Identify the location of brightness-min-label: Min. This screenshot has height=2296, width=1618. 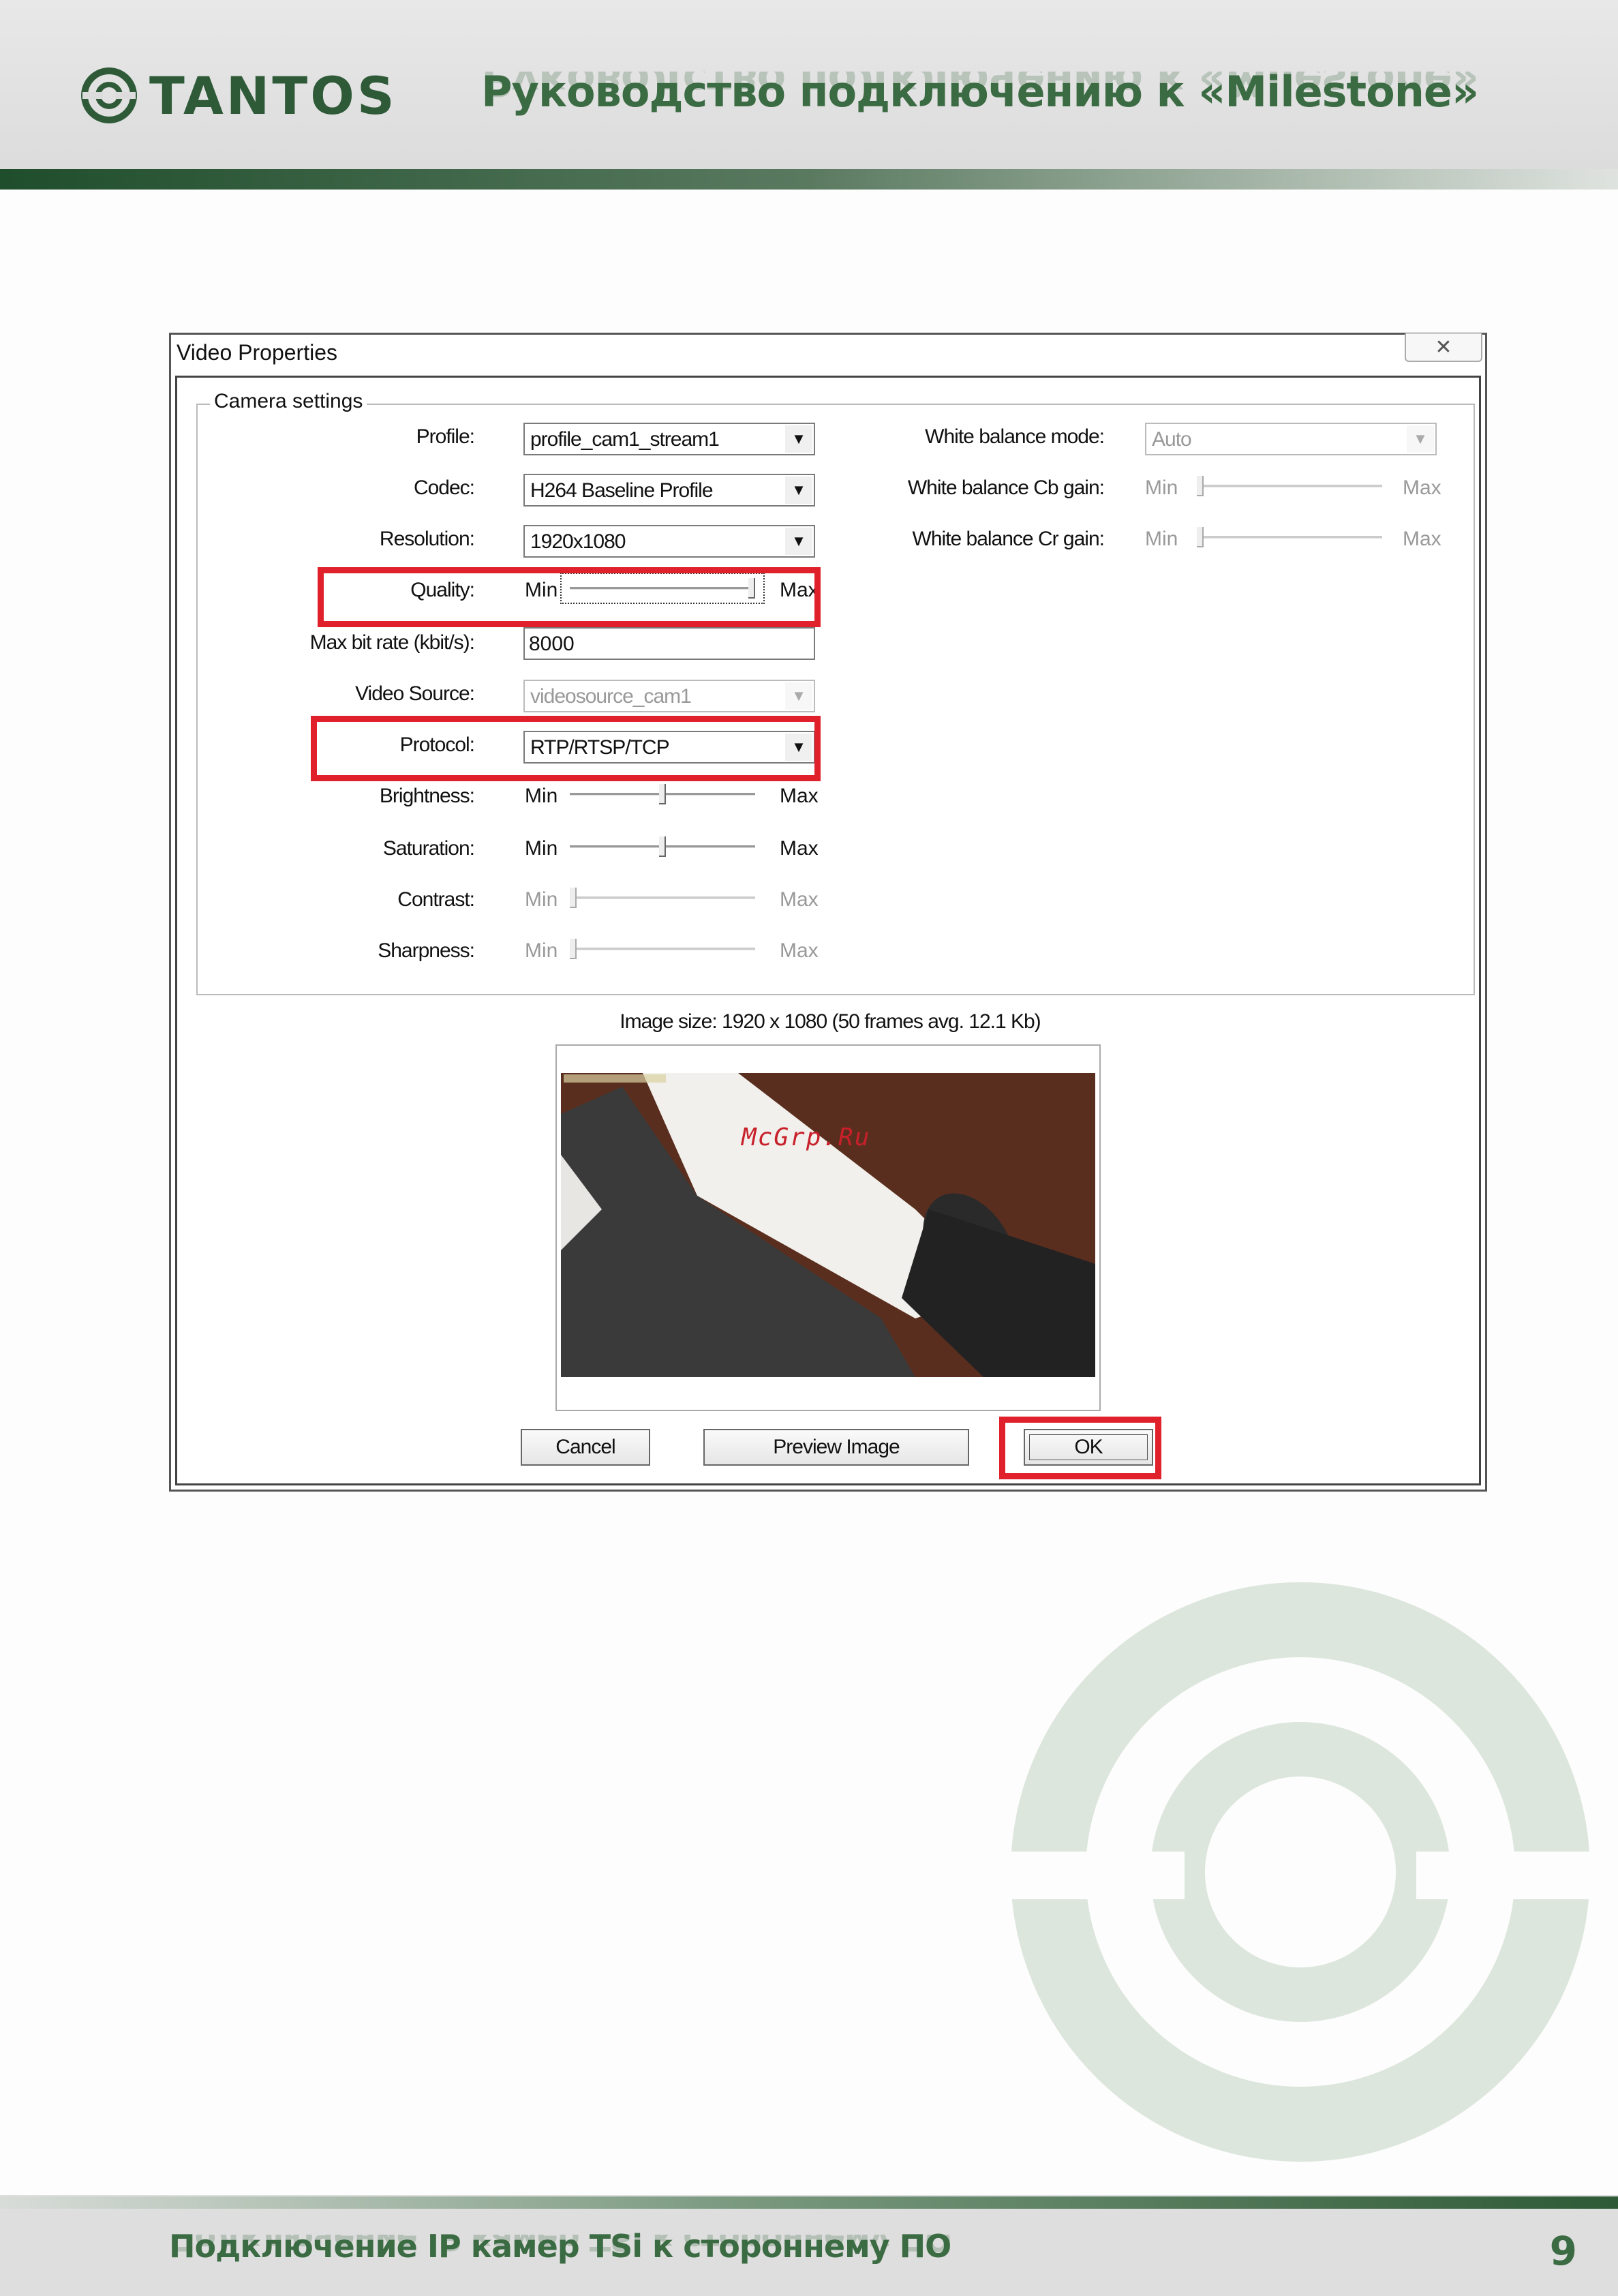
(541, 796).